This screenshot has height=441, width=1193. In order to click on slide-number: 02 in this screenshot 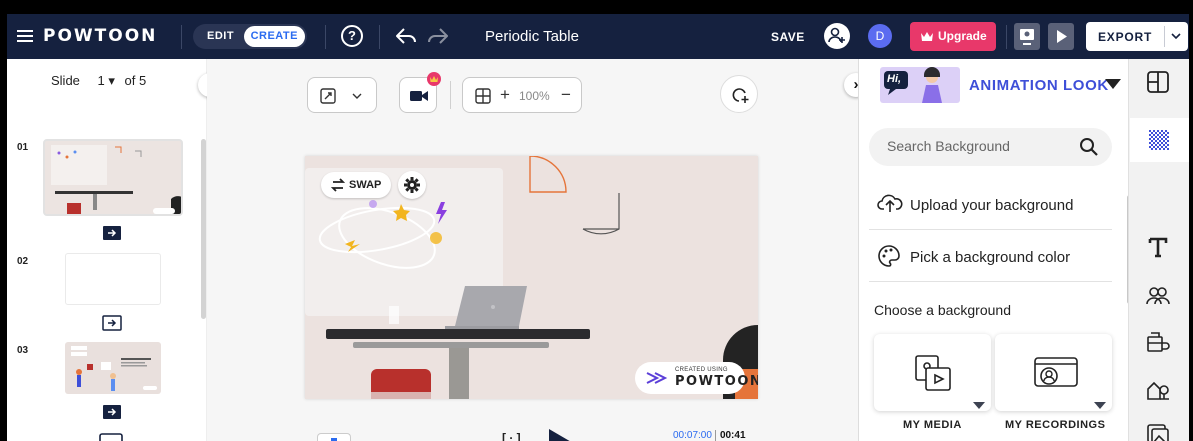, I will do `click(23, 261)`.